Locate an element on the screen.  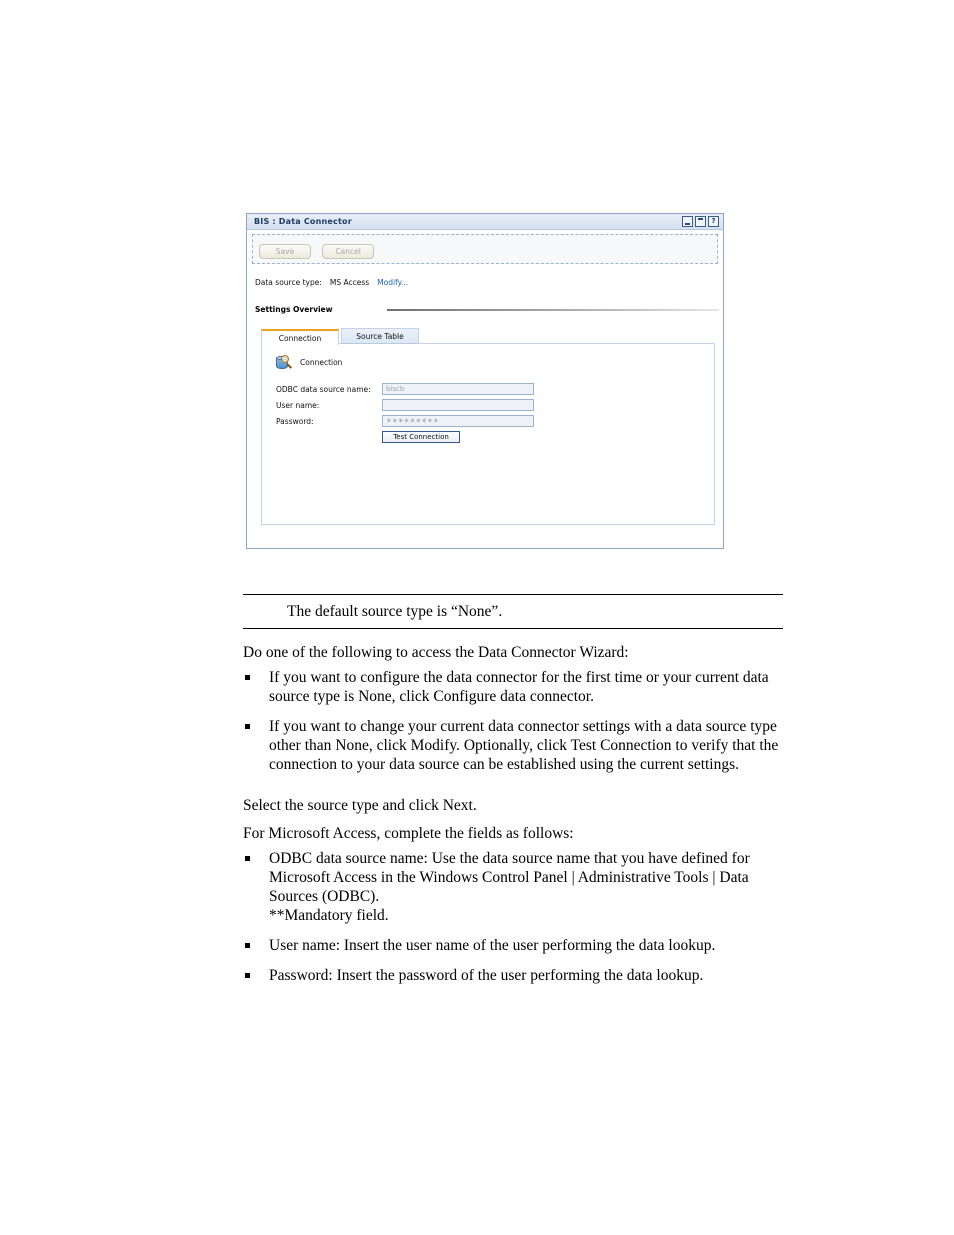
settings-overview-header: Settings Overview is located at coordinates (489, 309).